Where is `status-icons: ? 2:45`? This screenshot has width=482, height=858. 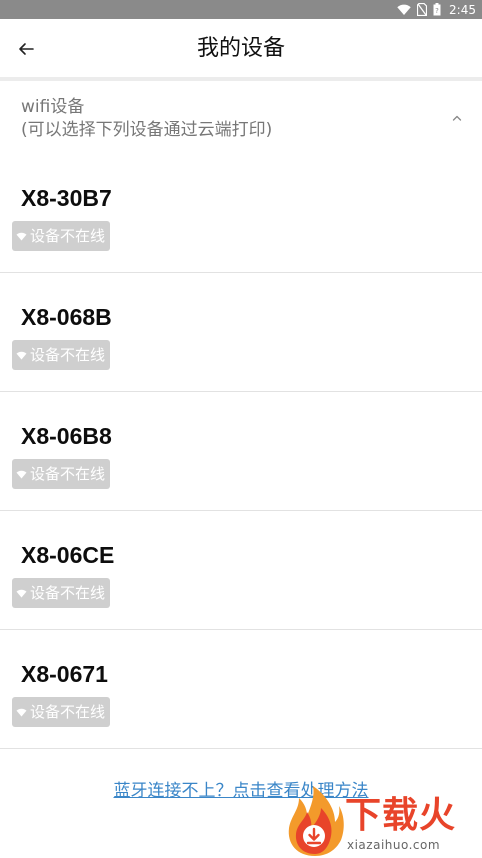 status-icons: ? 2:45 is located at coordinates (436, 9).